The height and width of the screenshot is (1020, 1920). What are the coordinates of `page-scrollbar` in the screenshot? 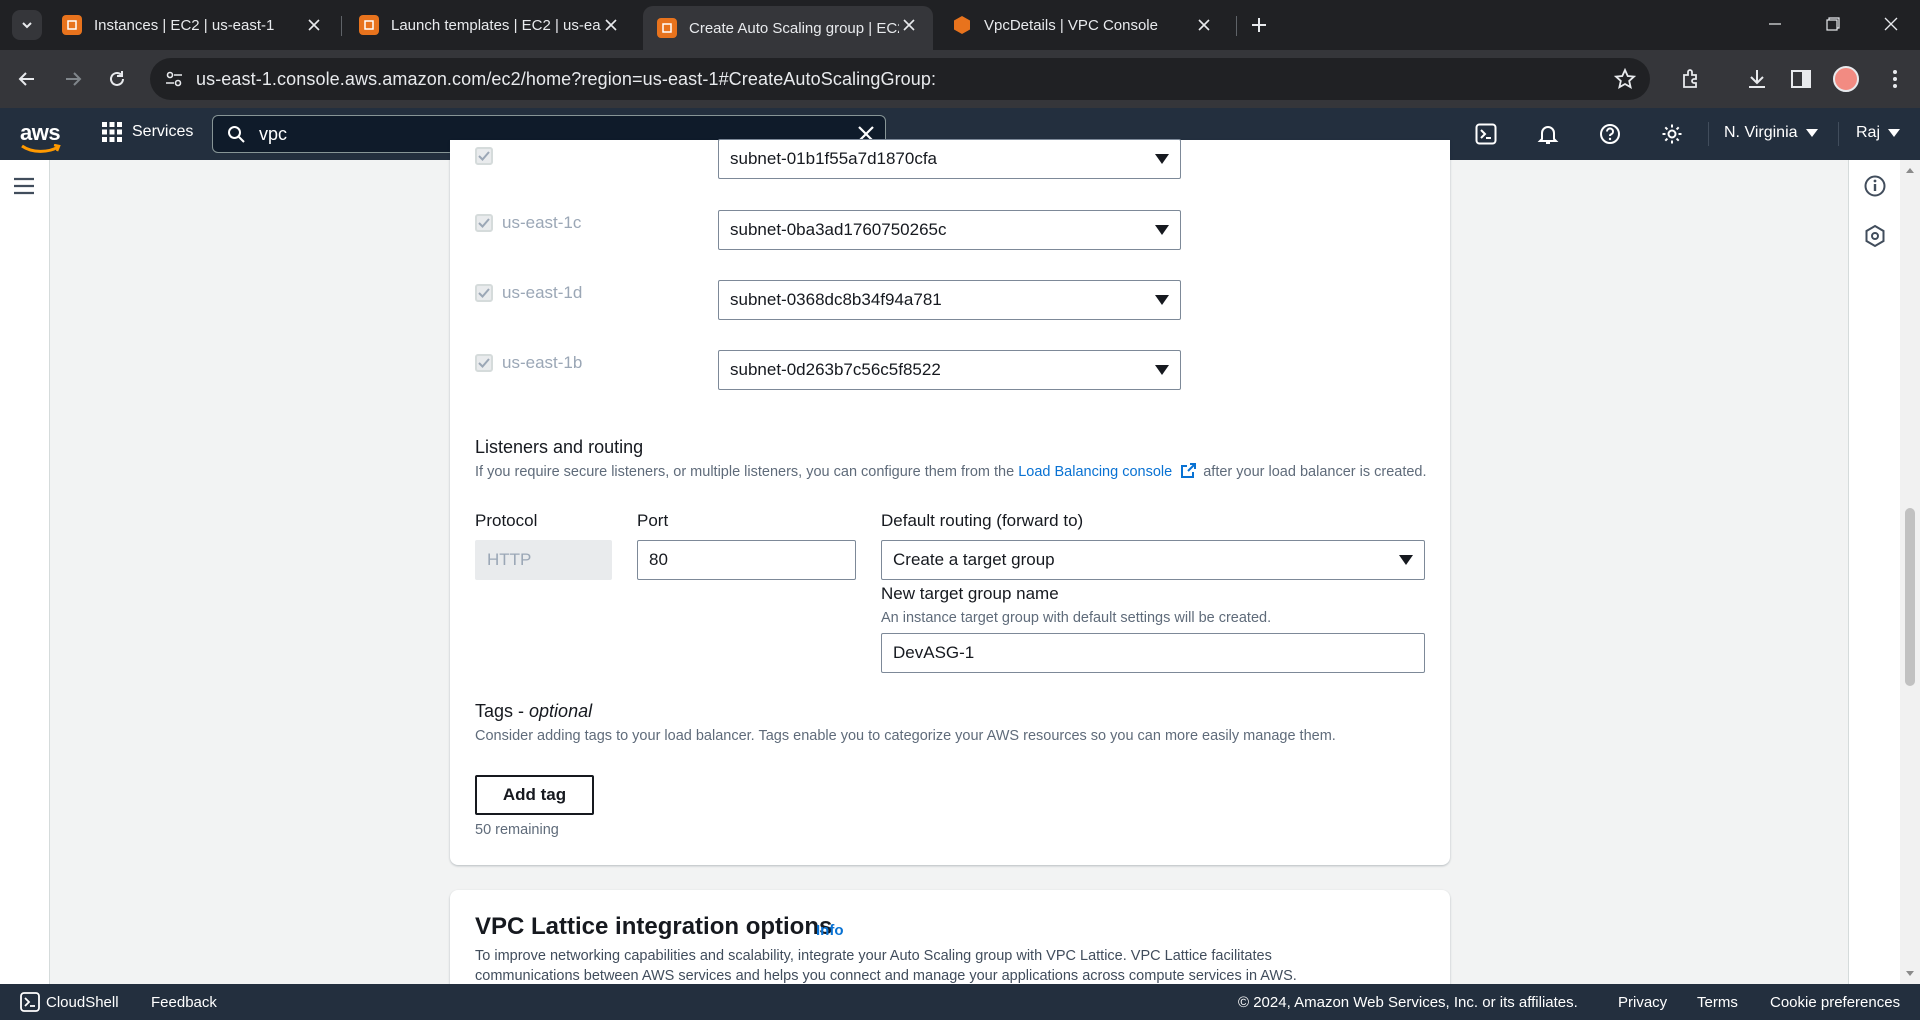 It's located at (1910, 572).